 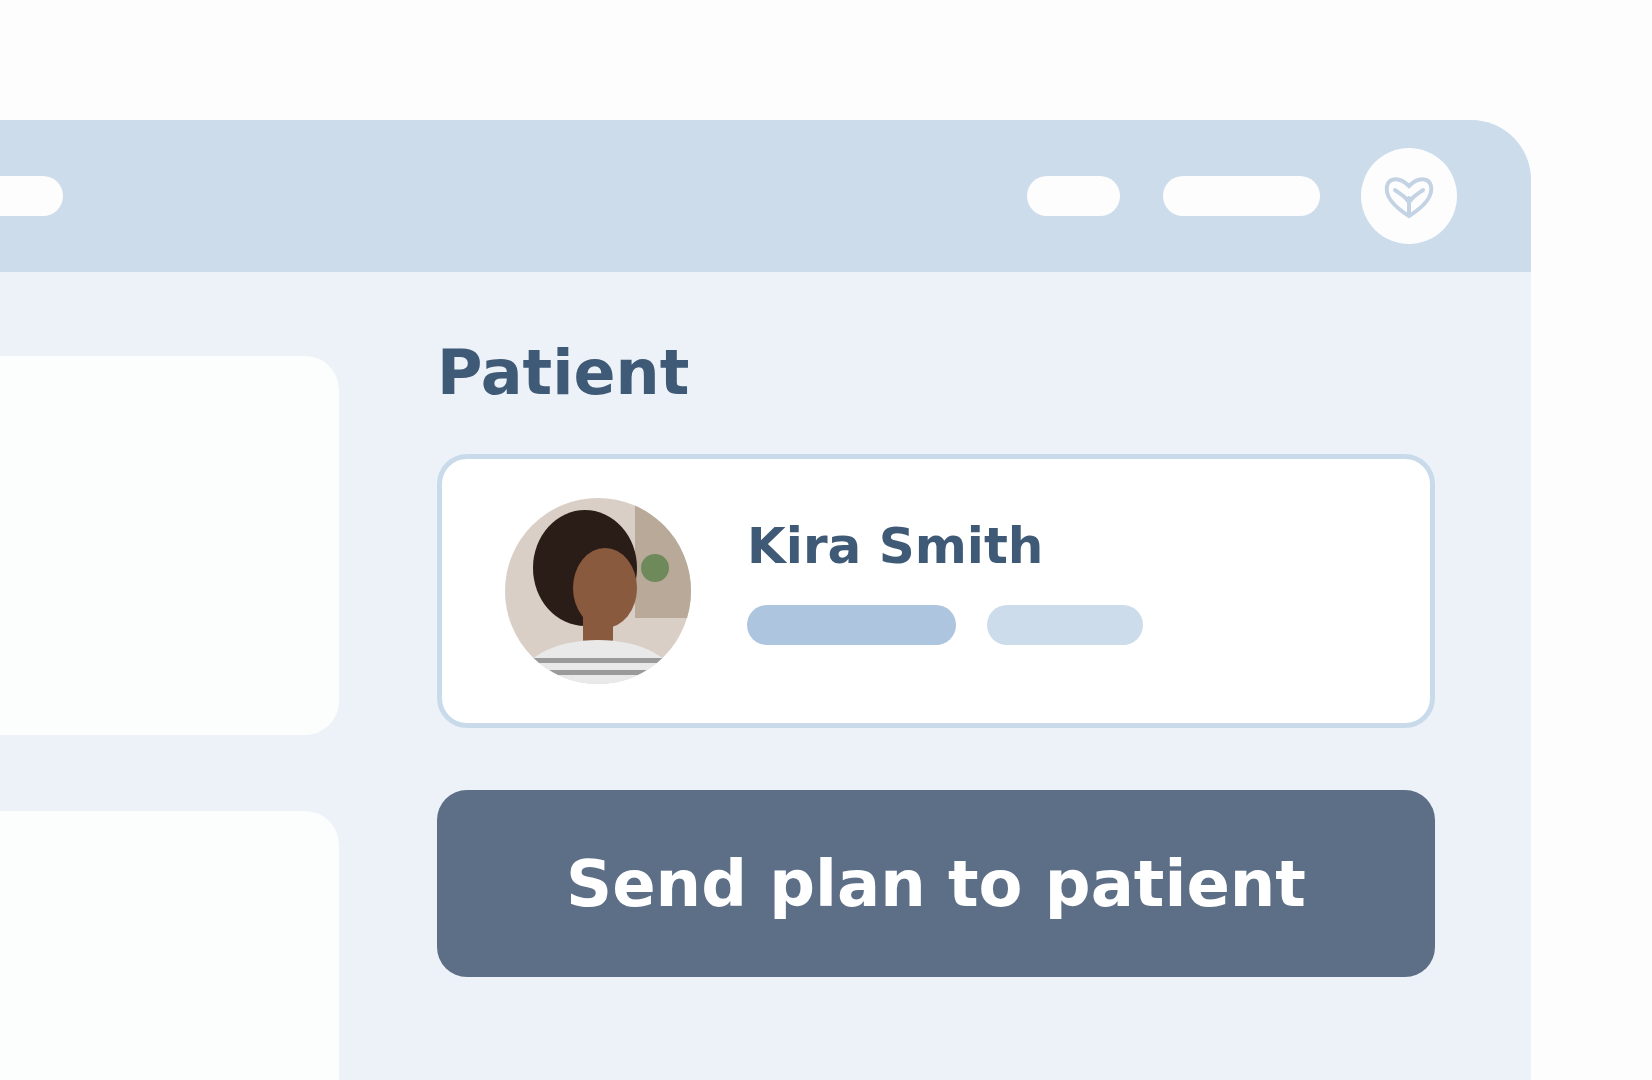 I want to click on patient-name: Kira Smith, so click(x=896, y=546).